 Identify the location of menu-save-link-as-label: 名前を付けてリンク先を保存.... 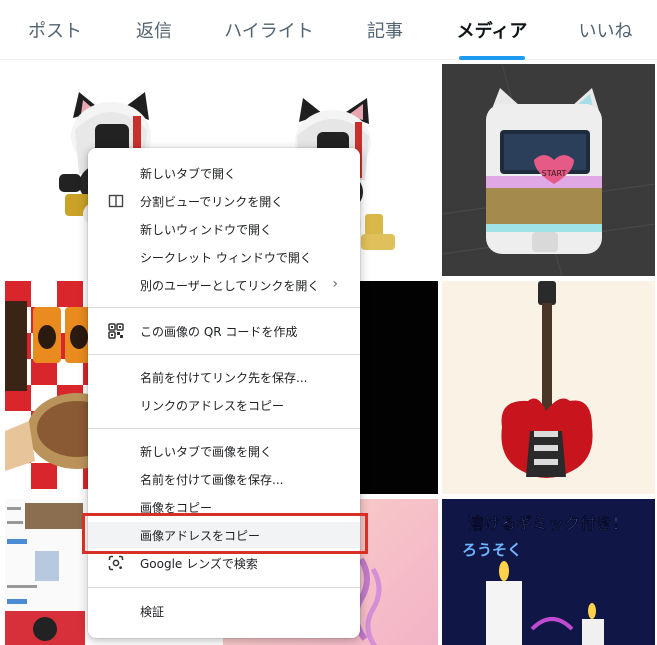
(224, 377).